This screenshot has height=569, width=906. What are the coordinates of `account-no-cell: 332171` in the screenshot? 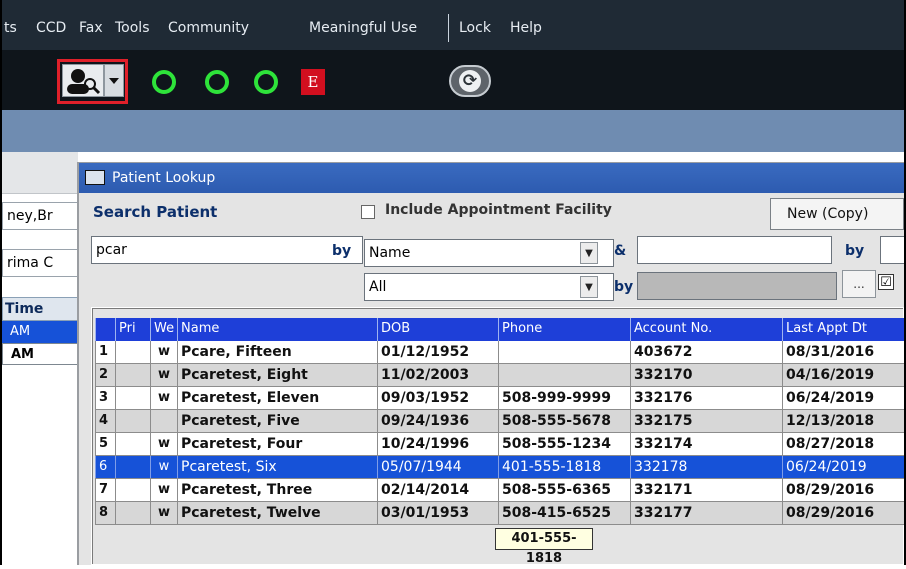 It's located at (706, 490).